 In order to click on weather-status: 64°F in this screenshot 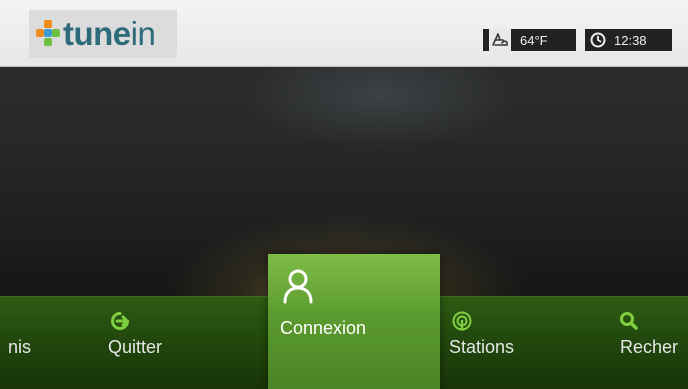, I will do `click(529, 40)`.